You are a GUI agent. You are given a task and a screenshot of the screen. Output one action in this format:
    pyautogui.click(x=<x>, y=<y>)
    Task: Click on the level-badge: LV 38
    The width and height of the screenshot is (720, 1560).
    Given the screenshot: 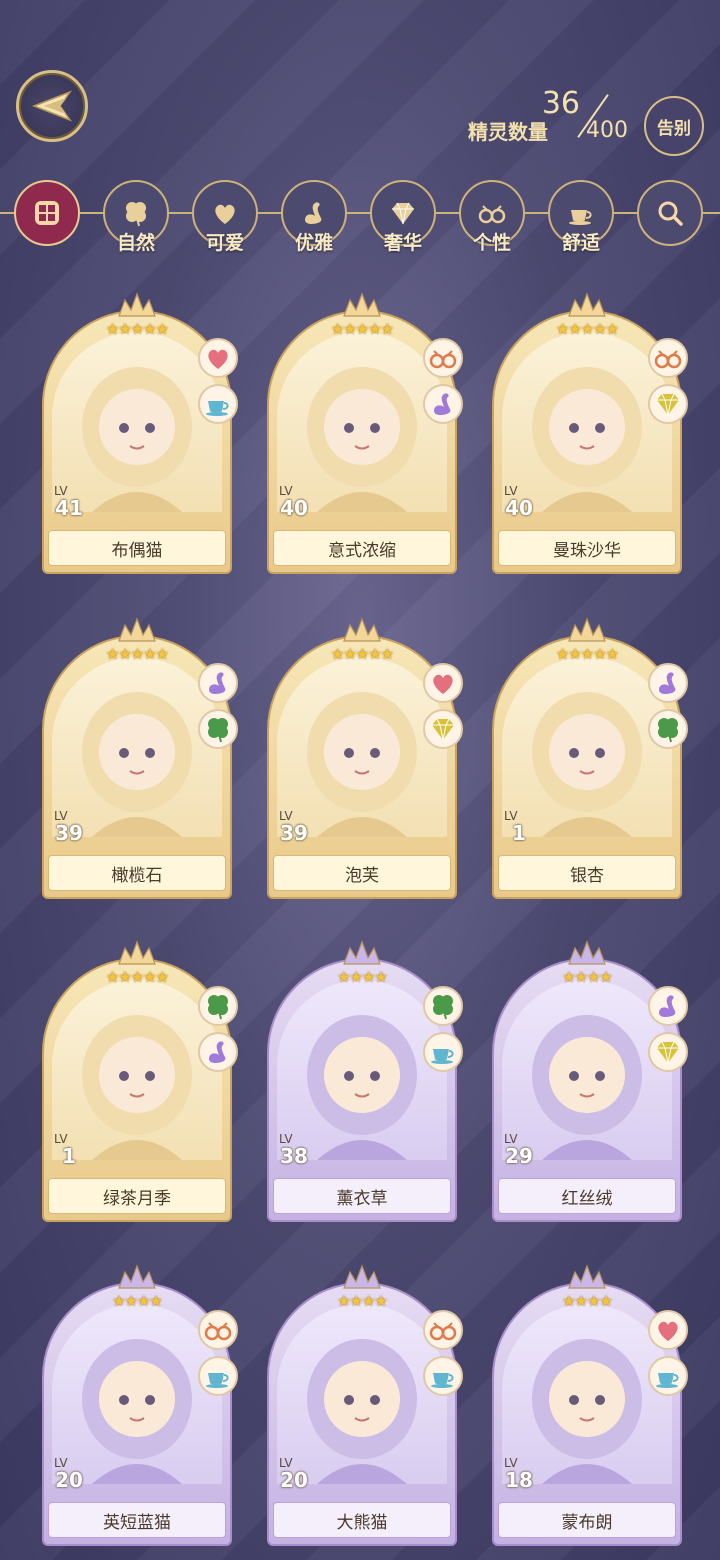 What is the action you would take?
    pyautogui.click(x=294, y=1153)
    